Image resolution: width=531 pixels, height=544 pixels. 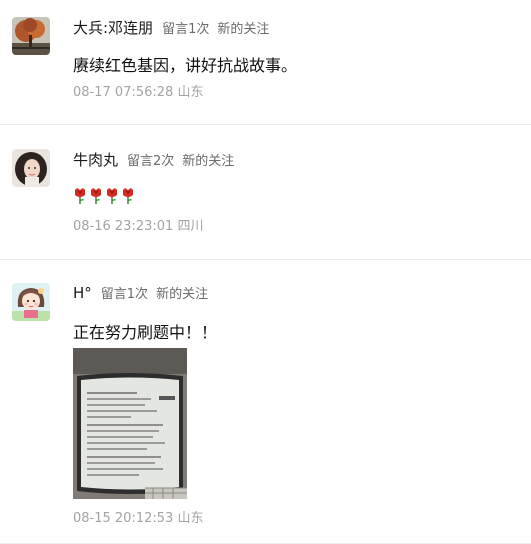 What do you see at coordinates (31, 302) in the screenshot?
I see `cartoon-girl-avatar` at bounding box center [31, 302].